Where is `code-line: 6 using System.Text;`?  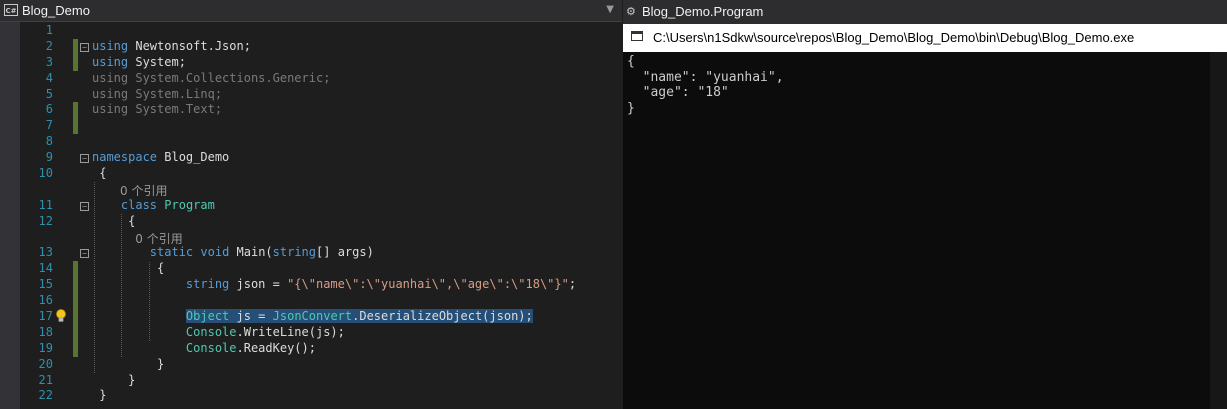 code-line: 6 using System.Text; is located at coordinates (311, 110).